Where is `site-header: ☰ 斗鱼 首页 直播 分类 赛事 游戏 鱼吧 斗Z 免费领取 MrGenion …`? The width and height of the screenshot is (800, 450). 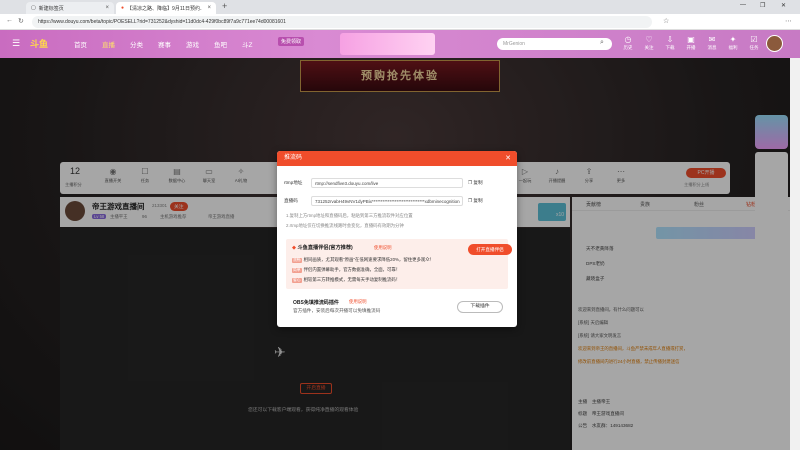
site-header: ☰ 斗鱼 首页 直播 分类 赛事 游戏 鱼吧 斗Z 免费领取 MrGenion … is located at coordinates (400, 44).